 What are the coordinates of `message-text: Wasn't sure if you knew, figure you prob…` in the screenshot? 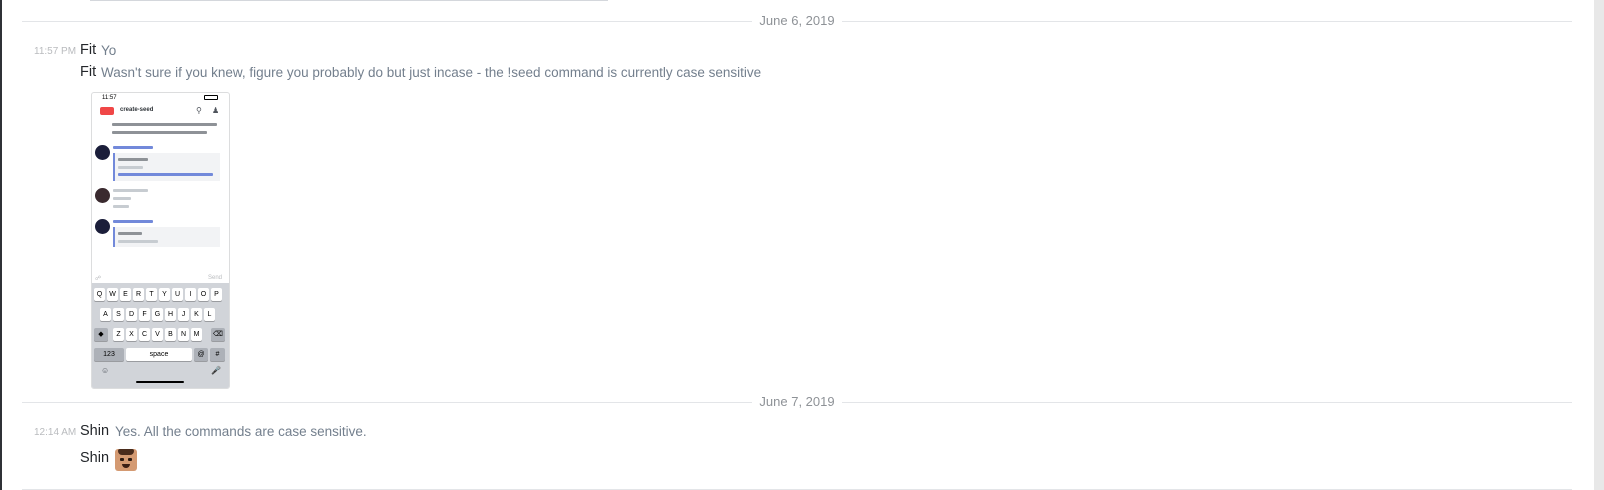 It's located at (431, 72).